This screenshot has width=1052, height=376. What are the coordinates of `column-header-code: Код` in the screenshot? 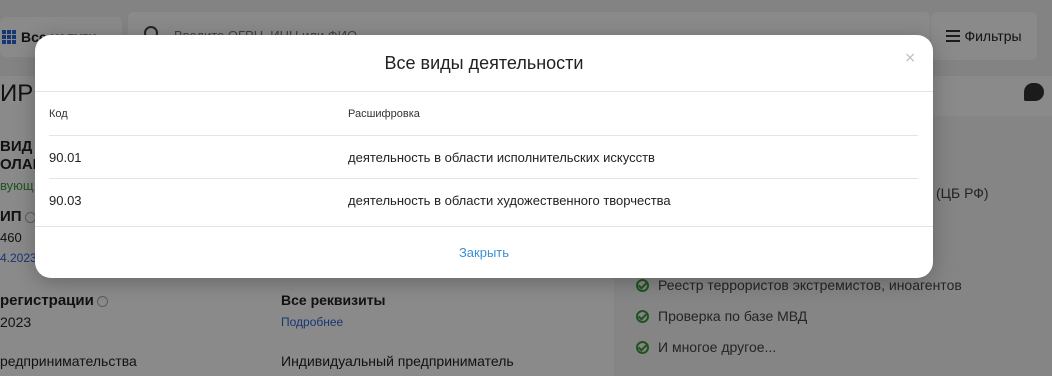 It's located at (58, 113).